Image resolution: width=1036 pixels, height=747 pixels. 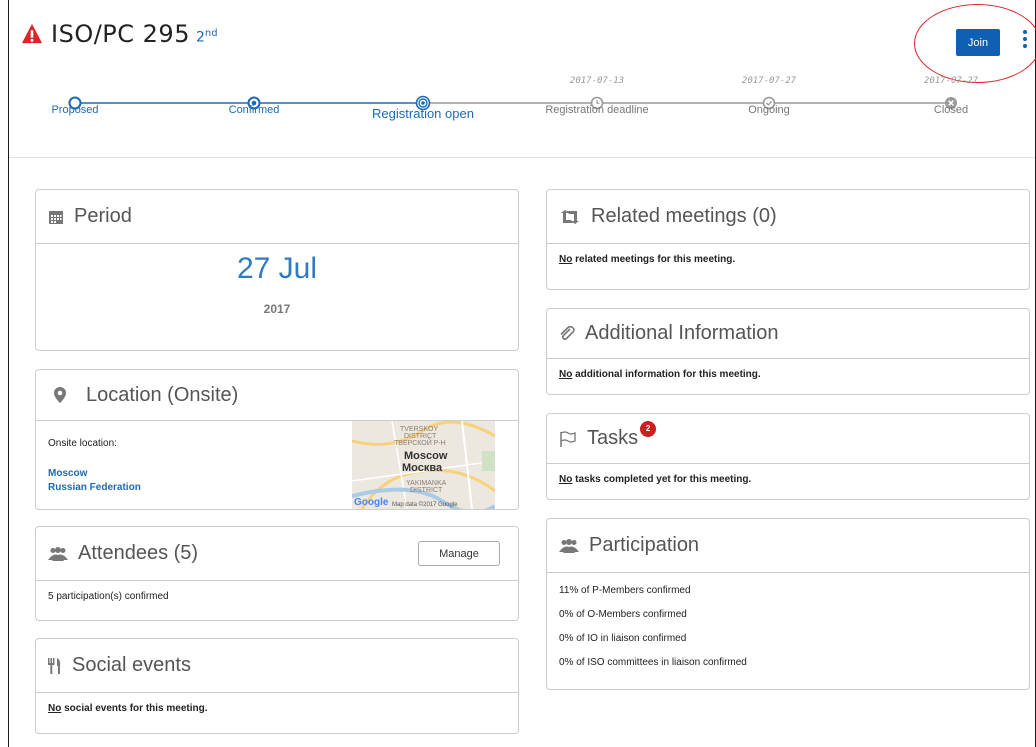 I want to click on attendees-body: 5 participation(s) confirmed, so click(x=108, y=596).